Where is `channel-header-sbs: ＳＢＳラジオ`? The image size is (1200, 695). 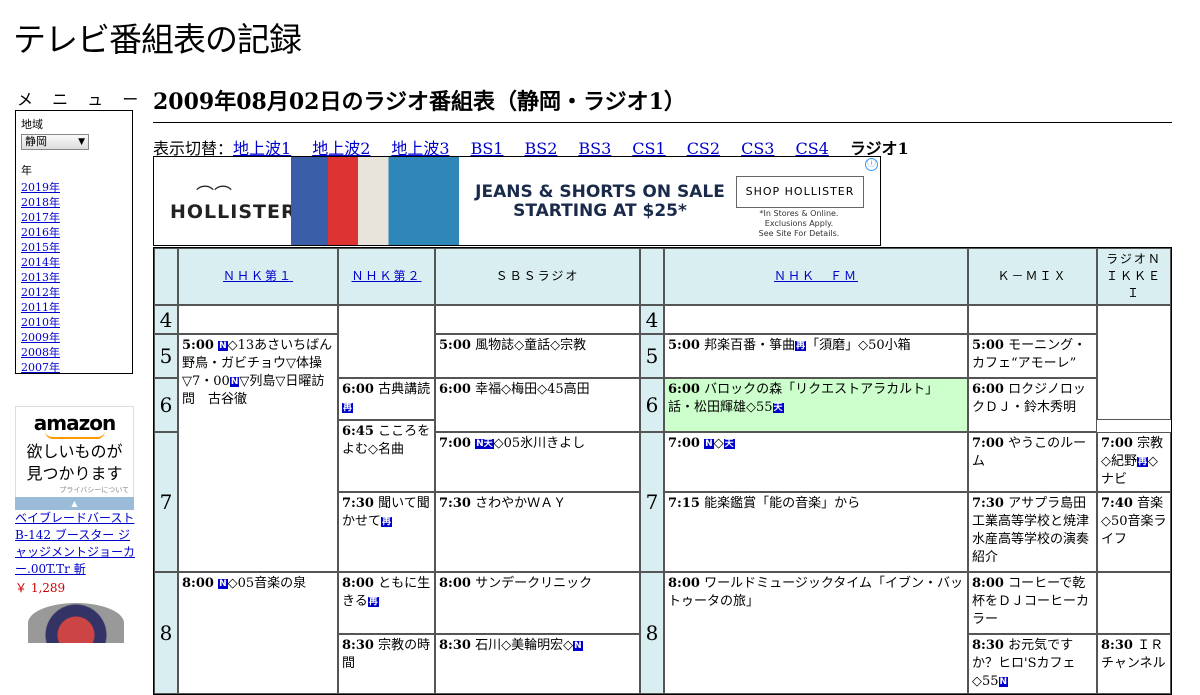 channel-header-sbs: ＳＢＳラジオ is located at coordinates (537, 276).